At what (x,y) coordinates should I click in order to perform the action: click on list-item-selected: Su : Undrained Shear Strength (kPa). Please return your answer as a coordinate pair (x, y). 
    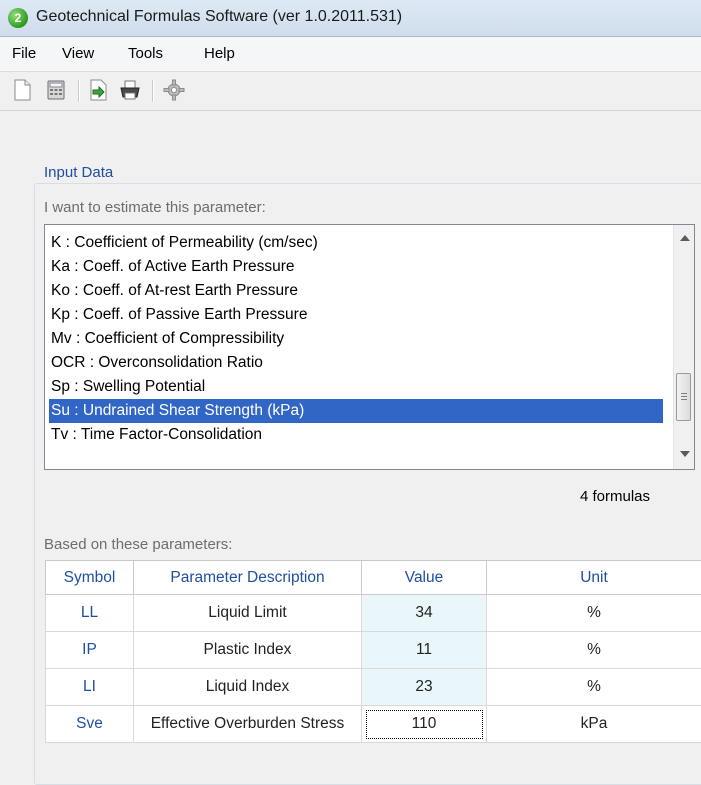
    Looking at the image, I should click on (356, 411).